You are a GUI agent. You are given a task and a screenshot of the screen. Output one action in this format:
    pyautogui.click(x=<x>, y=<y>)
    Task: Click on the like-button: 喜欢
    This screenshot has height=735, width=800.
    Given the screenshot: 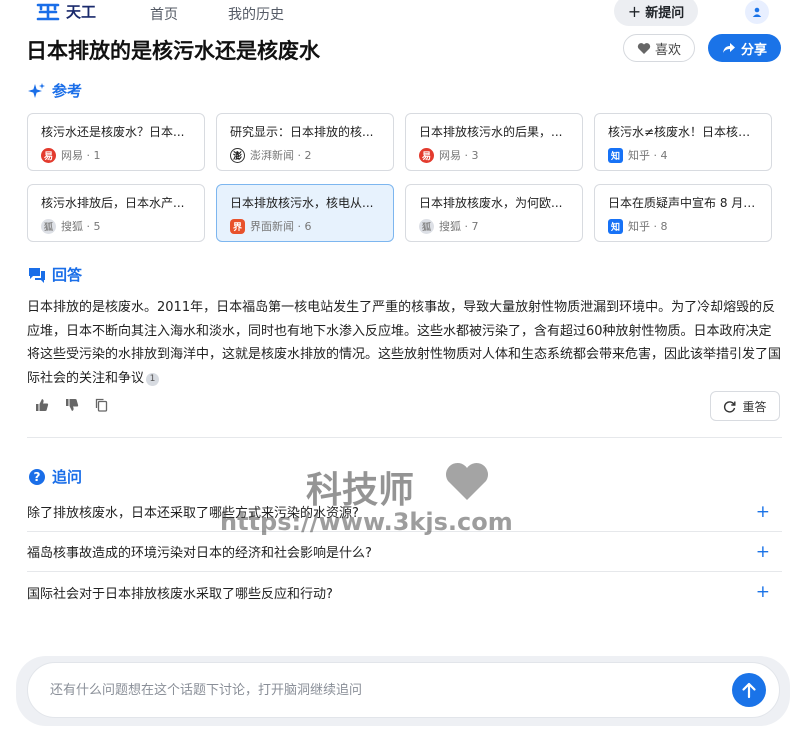 What is the action you would take?
    pyautogui.click(x=659, y=48)
    